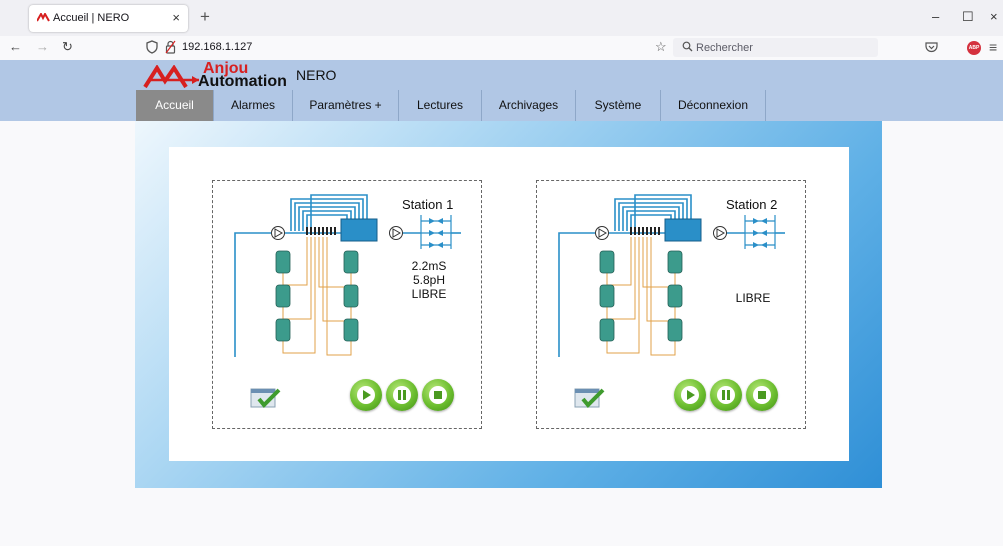  What do you see at coordinates (170, 47) in the screenshot?
I see `lock-icon` at bounding box center [170, 47].